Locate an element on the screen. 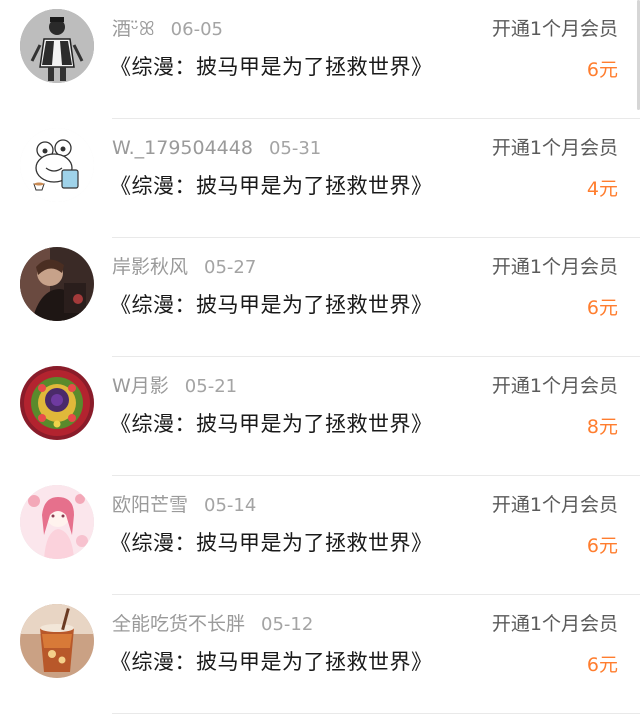 This screenshot has height=714, width=640. record-date: 06-05 is located at coordinates (196, 29).